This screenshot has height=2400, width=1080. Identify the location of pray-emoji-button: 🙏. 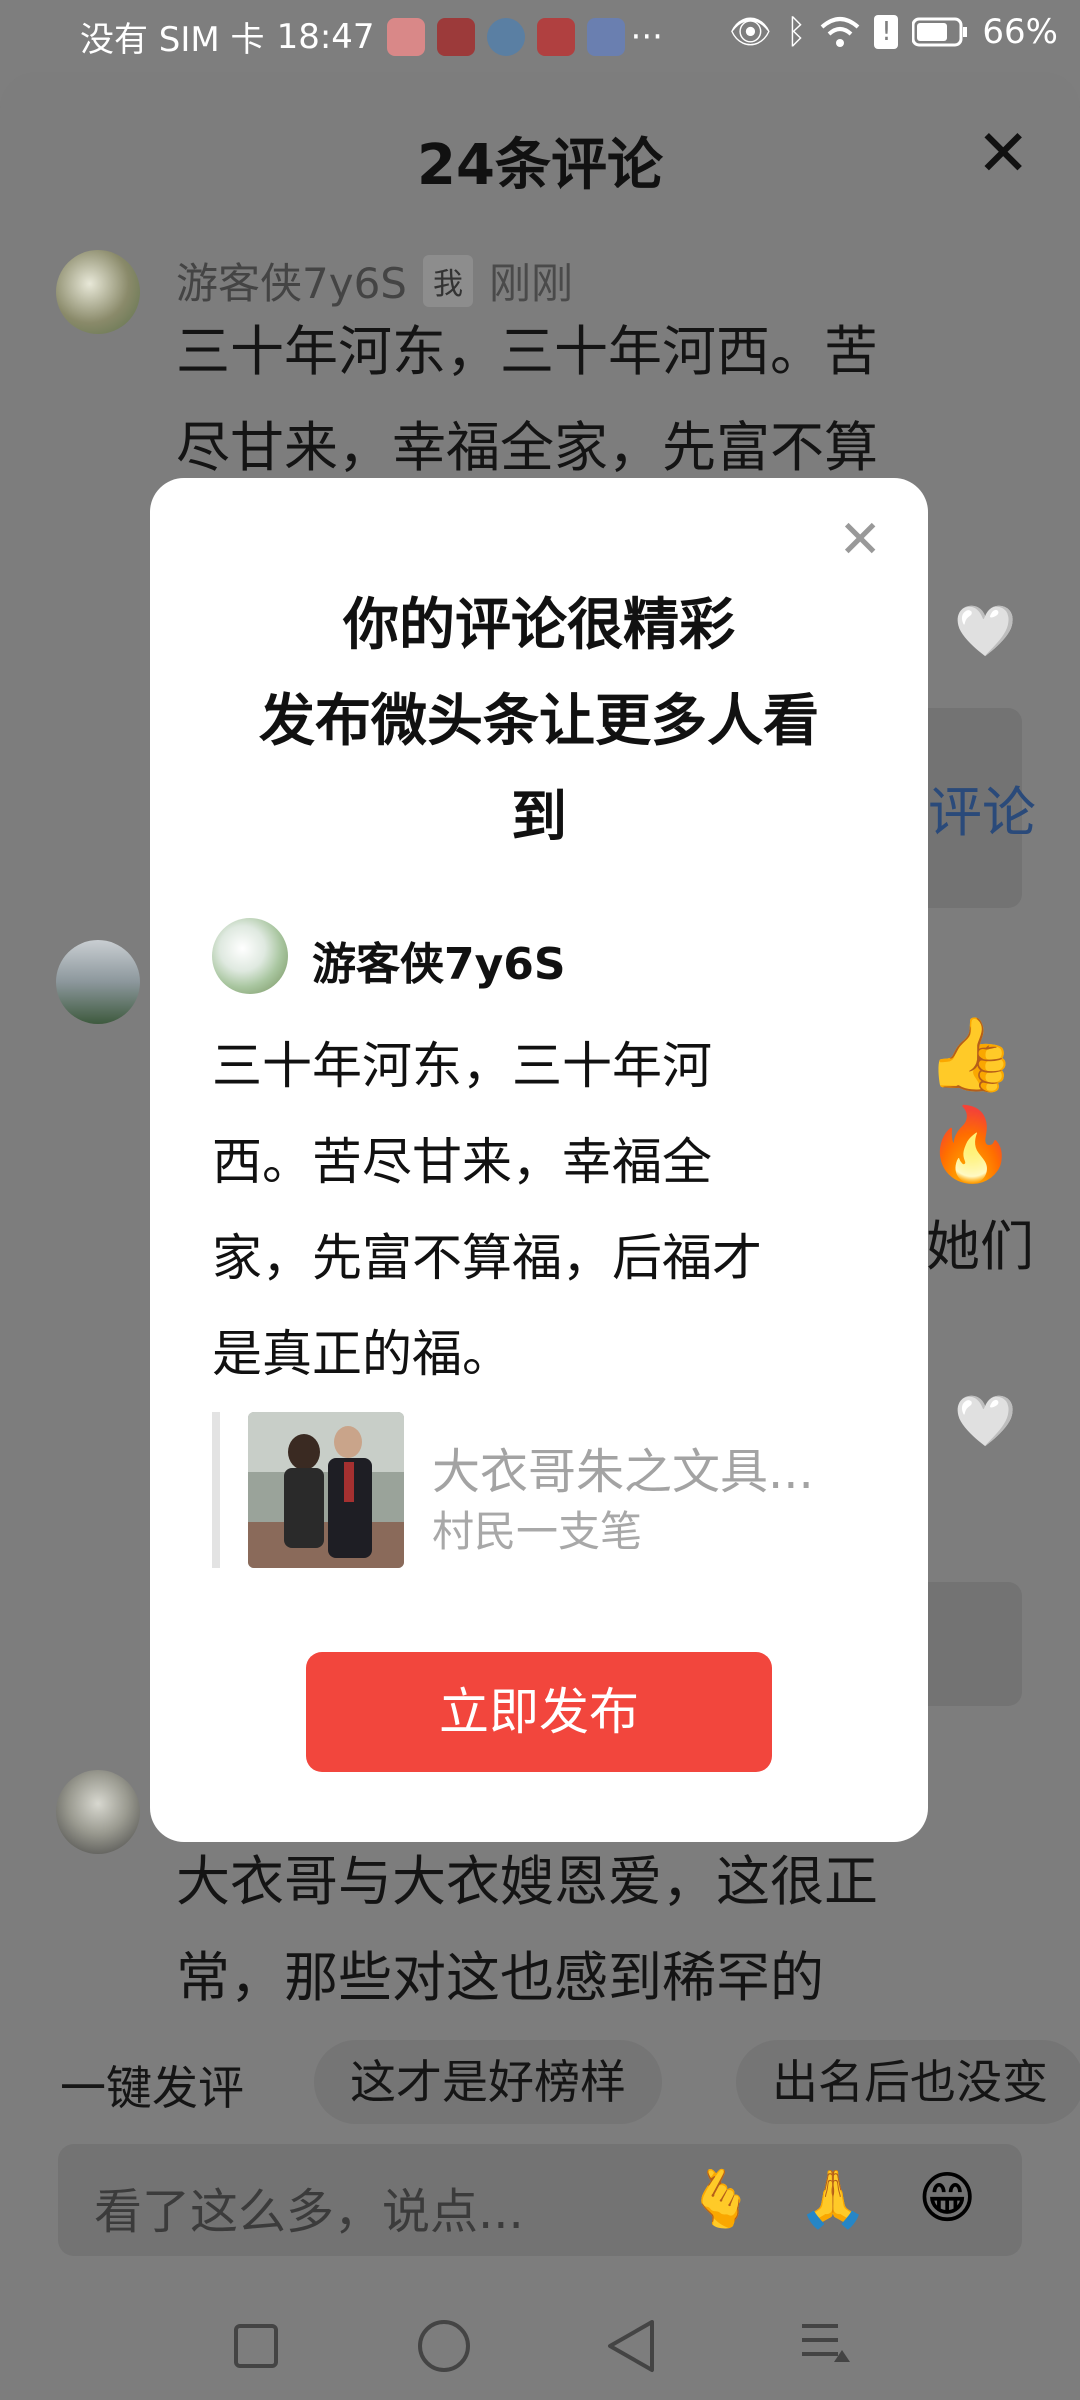
(833, 2199).